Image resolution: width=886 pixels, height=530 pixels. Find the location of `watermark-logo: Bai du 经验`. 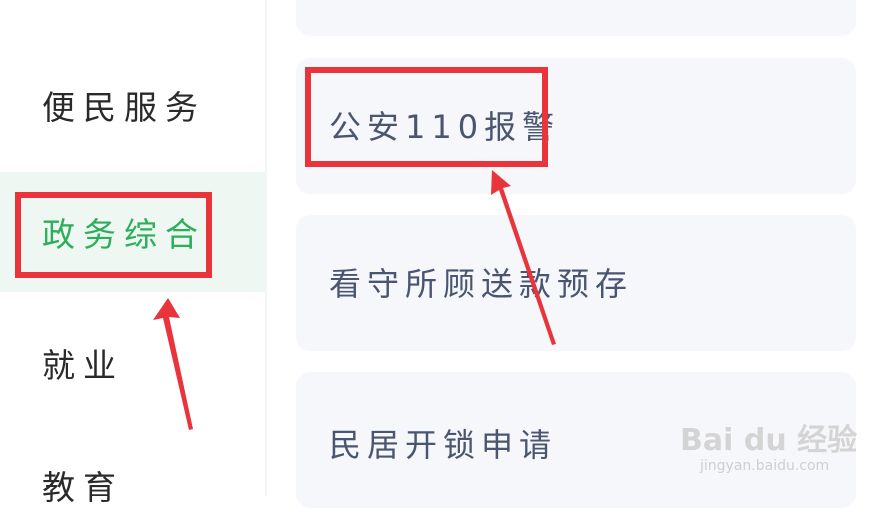

watermark-logo: Bai du 经验 is located at coordinates (769, 440).